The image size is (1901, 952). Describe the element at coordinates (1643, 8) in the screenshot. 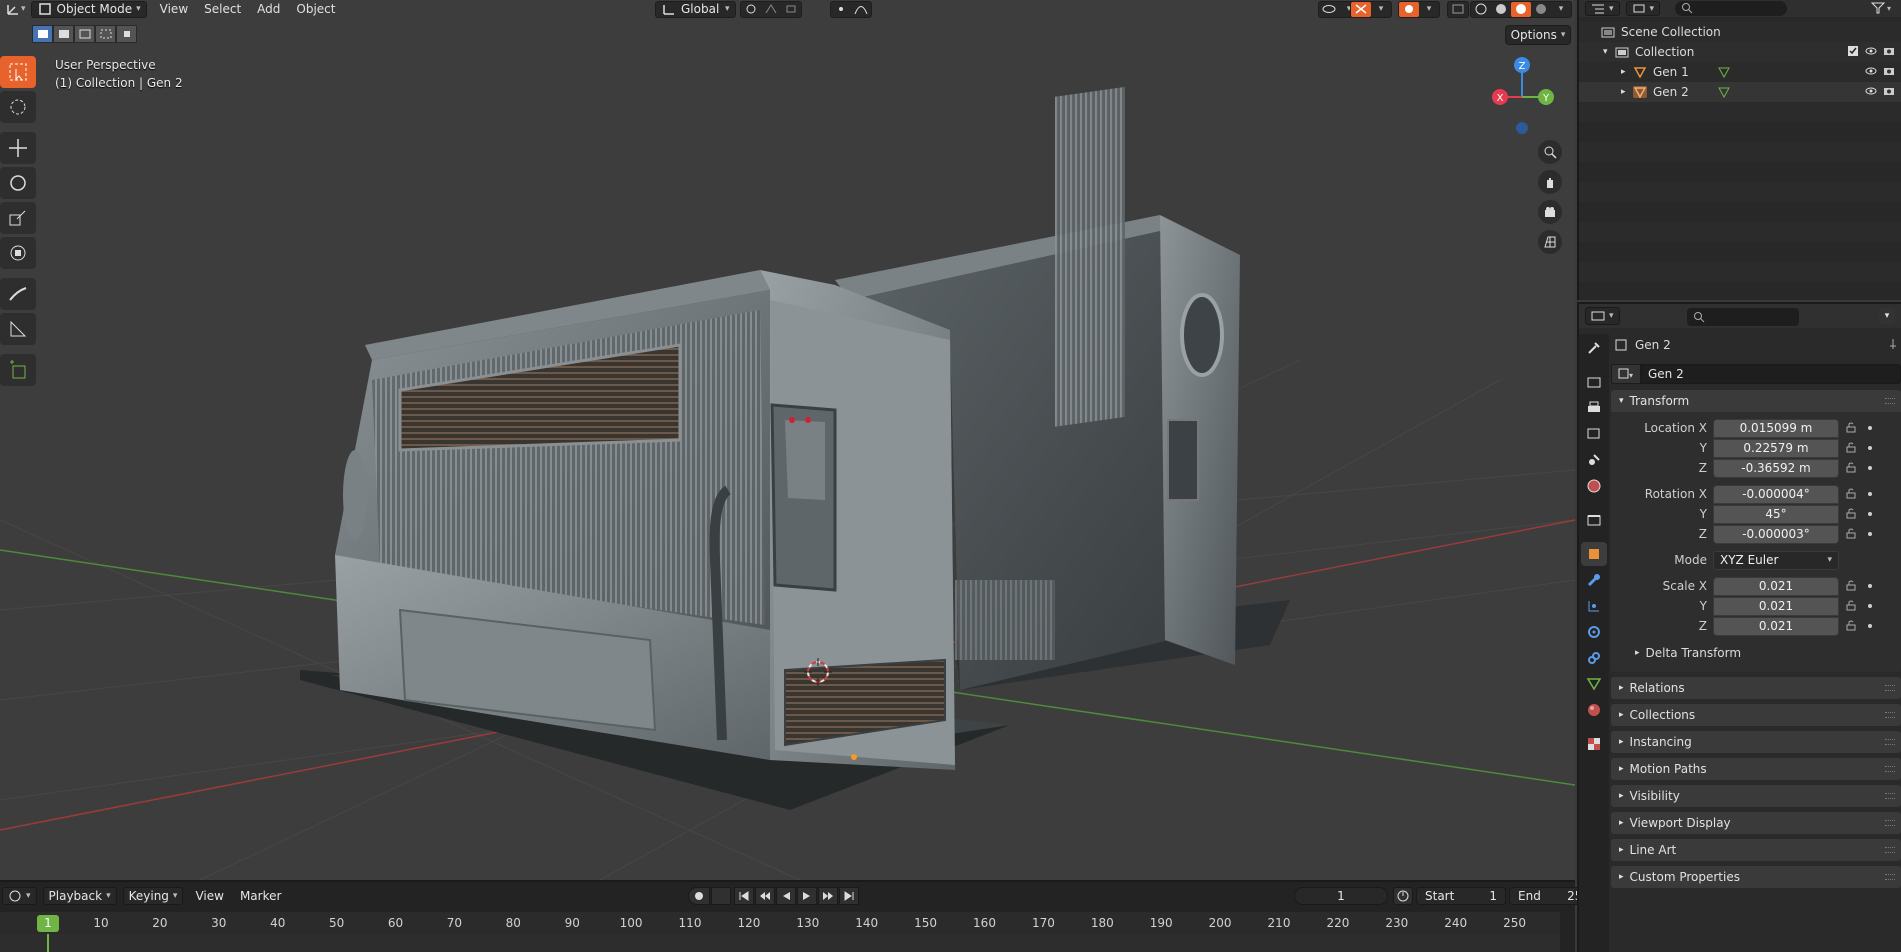

I see `display-mode-dropdown: ▾` at that location.